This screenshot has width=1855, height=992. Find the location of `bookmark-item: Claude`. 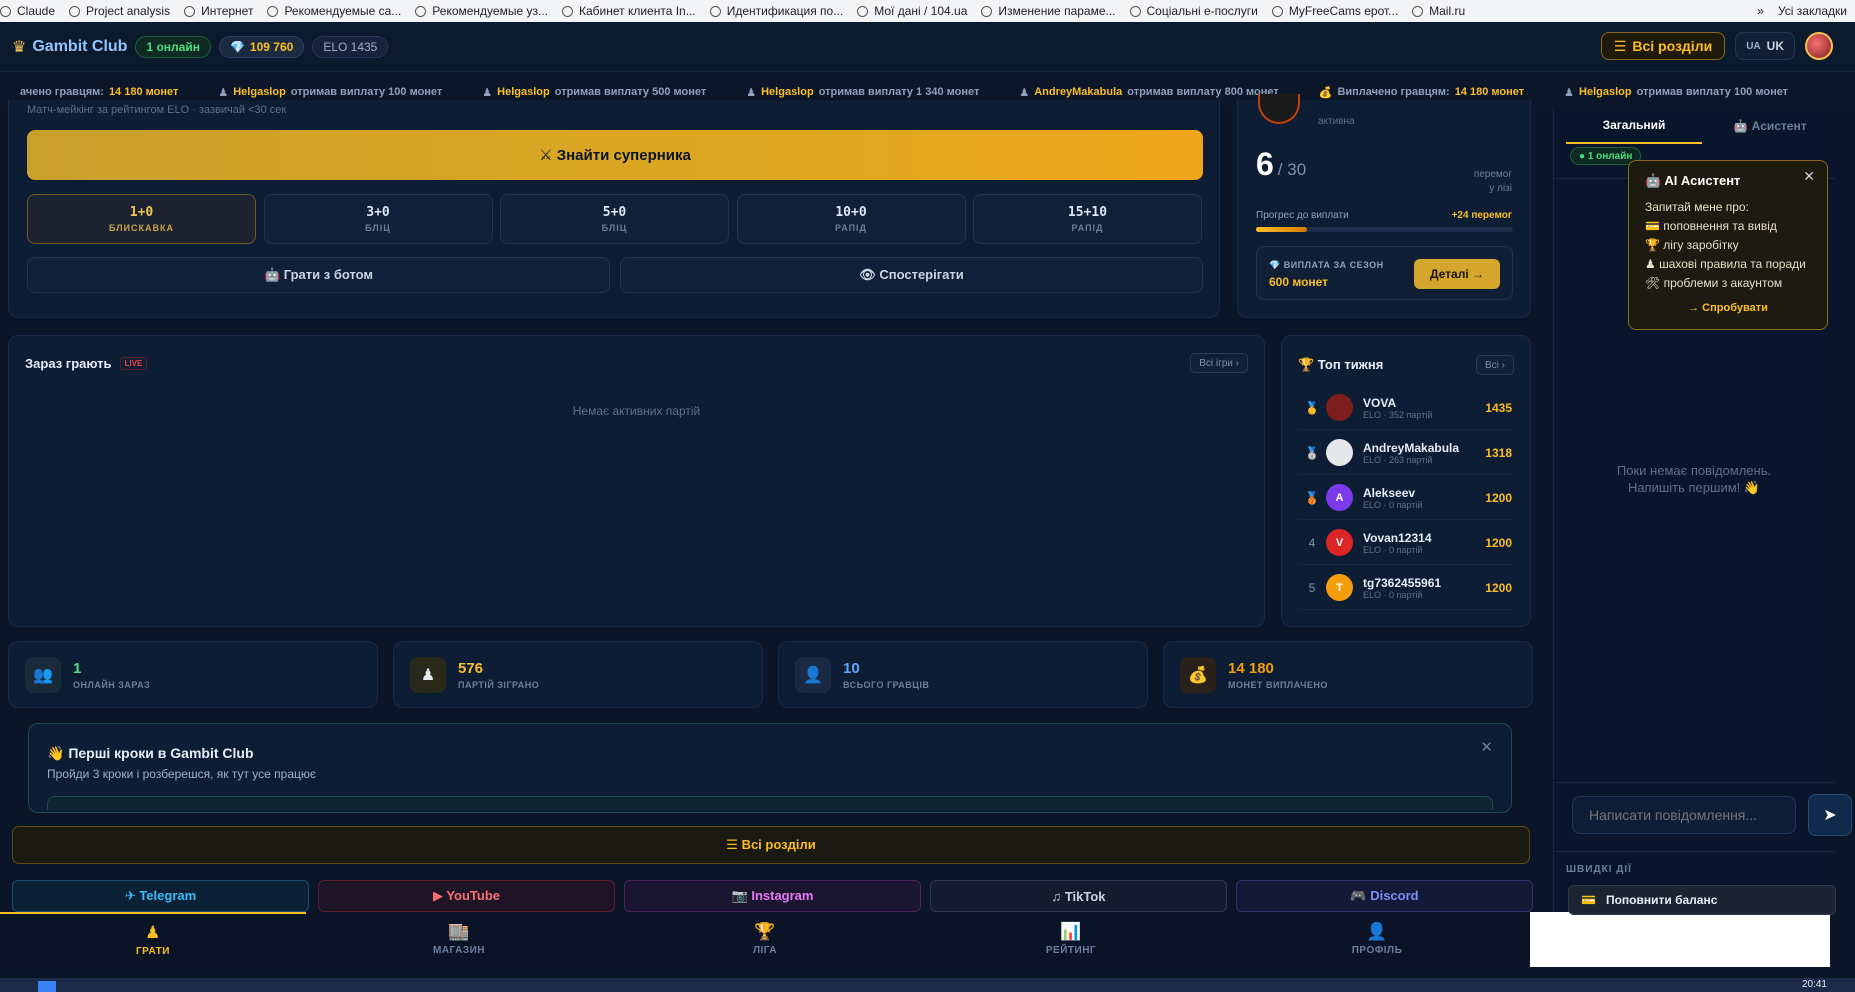

bookmark-item: Claude is located at coordinates (34, 11).